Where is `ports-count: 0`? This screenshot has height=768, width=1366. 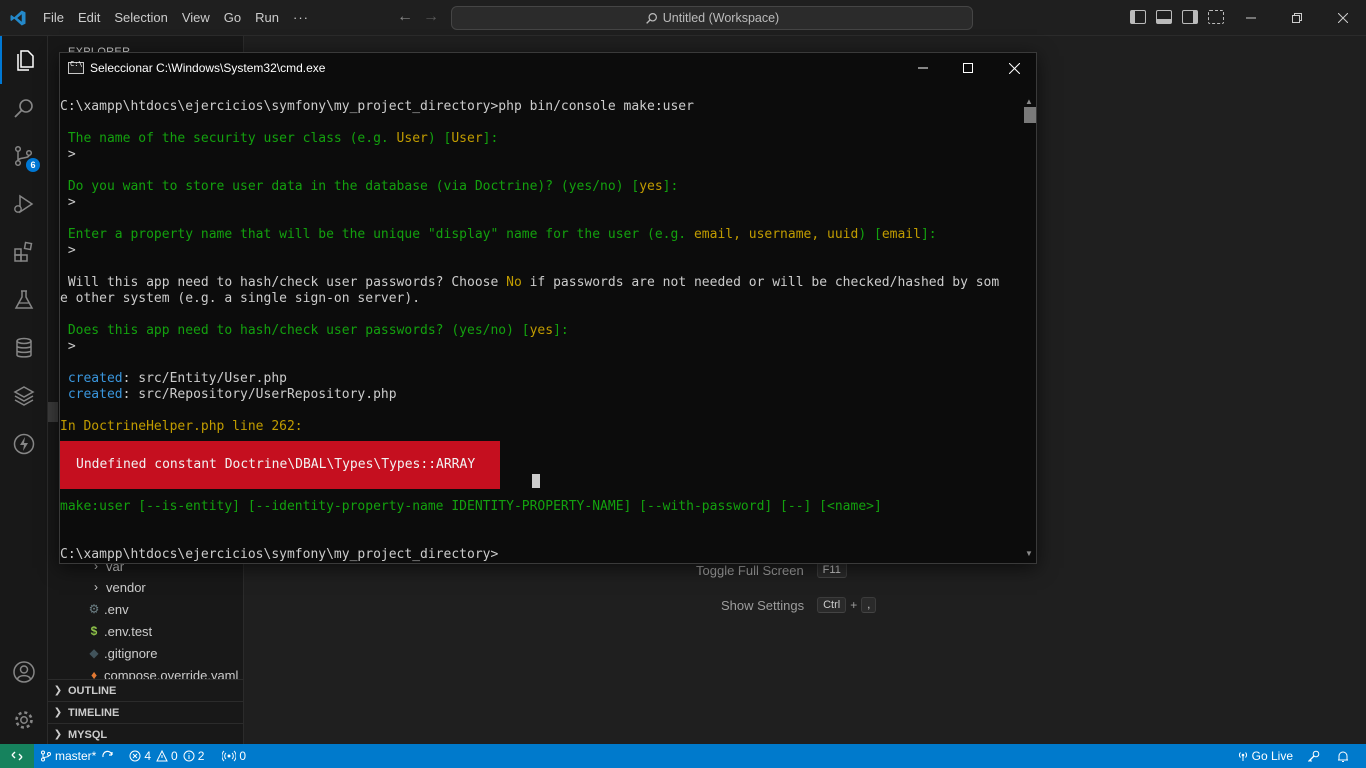 ports-count: 0 is located at coordinates (243, 756).